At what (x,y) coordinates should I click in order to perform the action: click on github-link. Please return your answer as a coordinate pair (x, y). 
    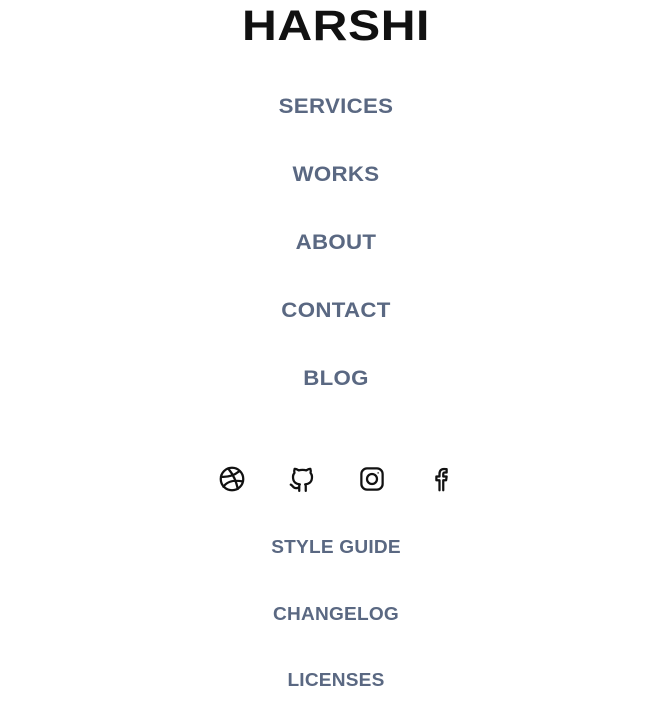
    Looking at the image, I should click on (302, 479).